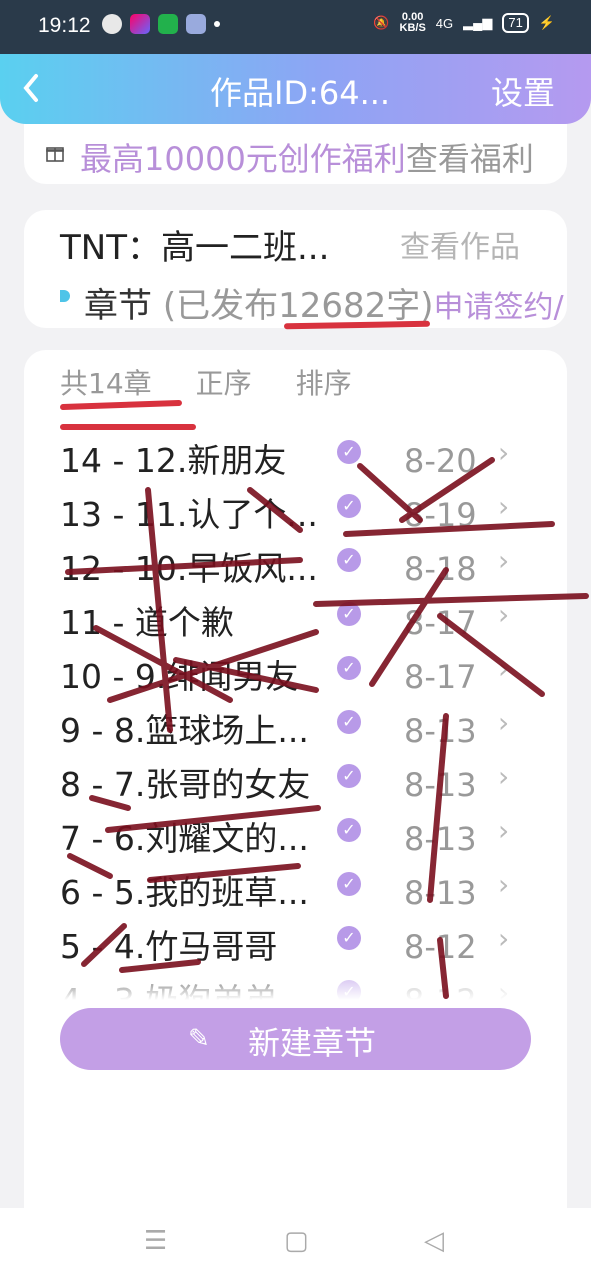 The width and height of the screenshot is (591, 1280). I want to click on globe-icon, so click(112, 24).